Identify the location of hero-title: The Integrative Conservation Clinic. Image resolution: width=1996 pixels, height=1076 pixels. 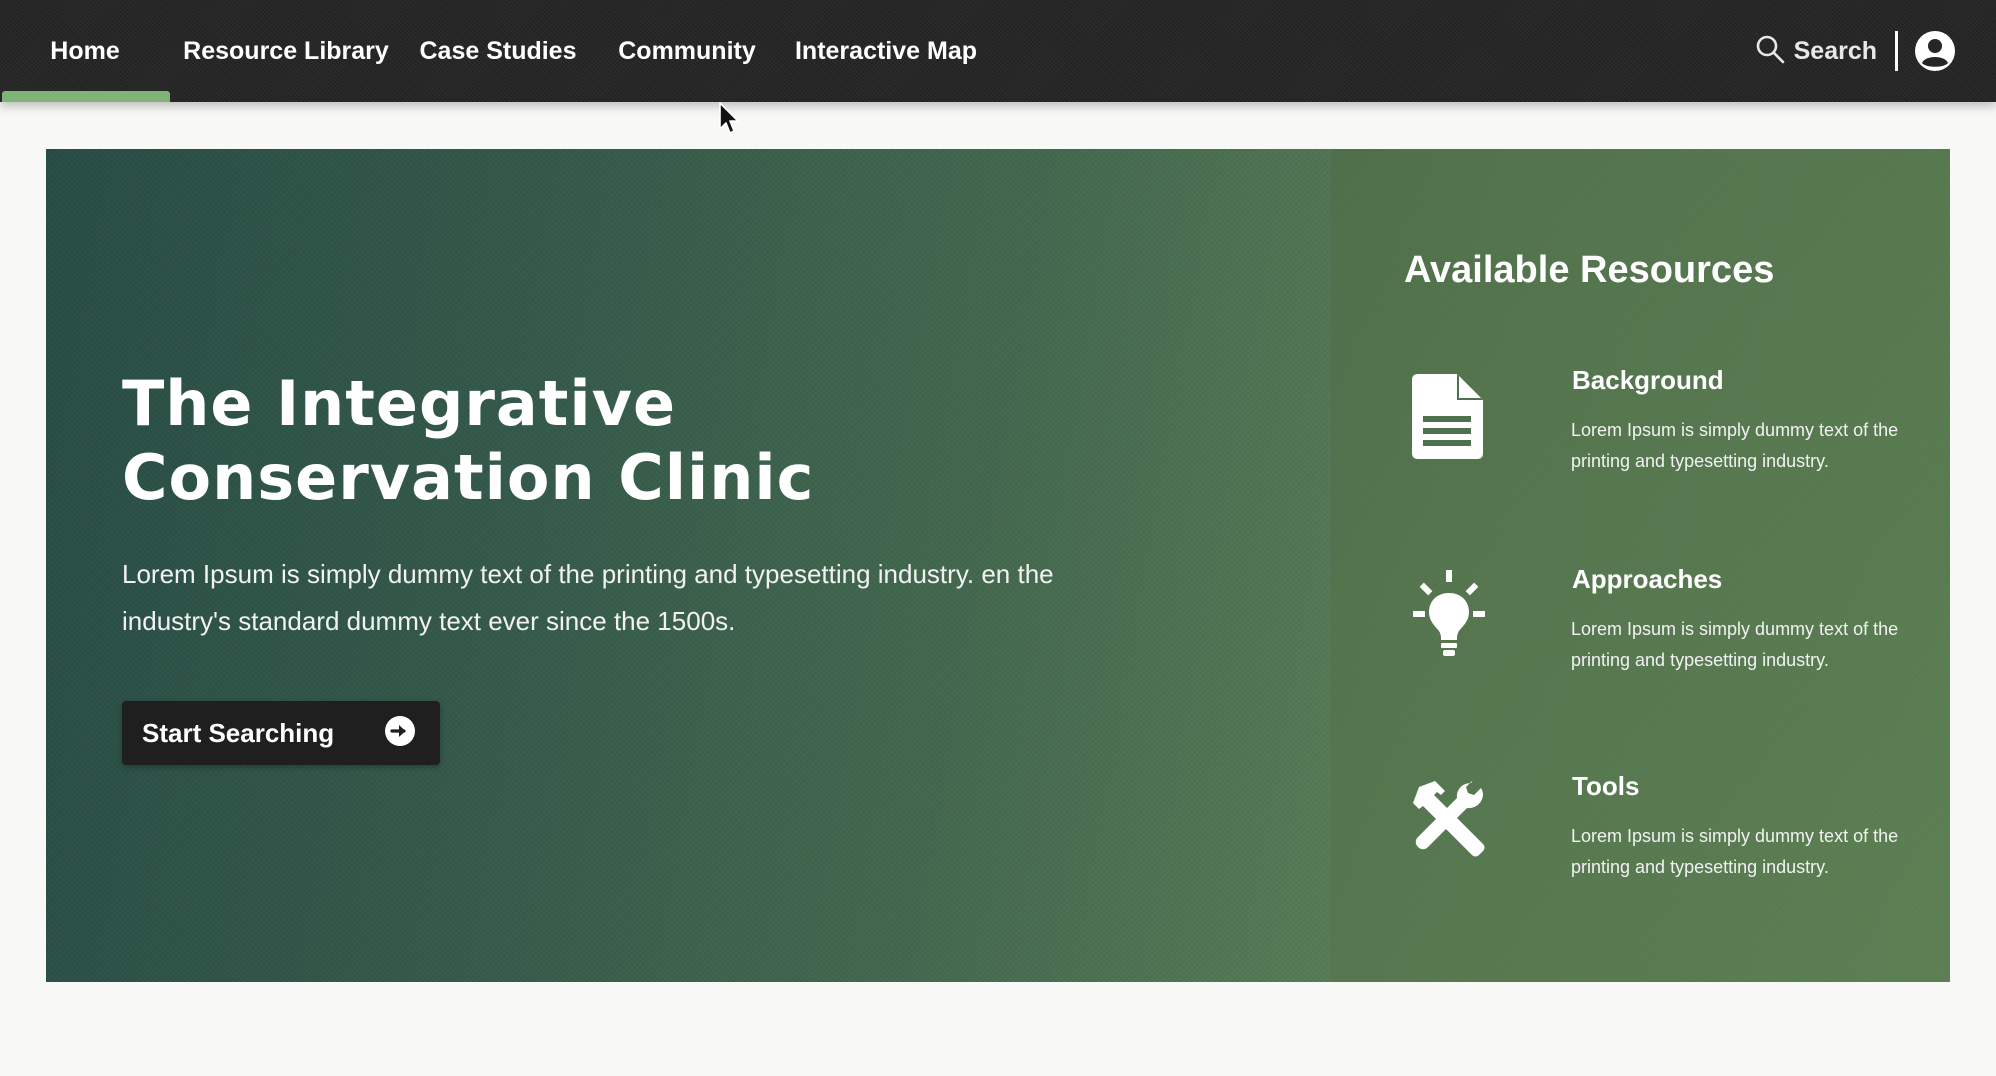
(502, 441).